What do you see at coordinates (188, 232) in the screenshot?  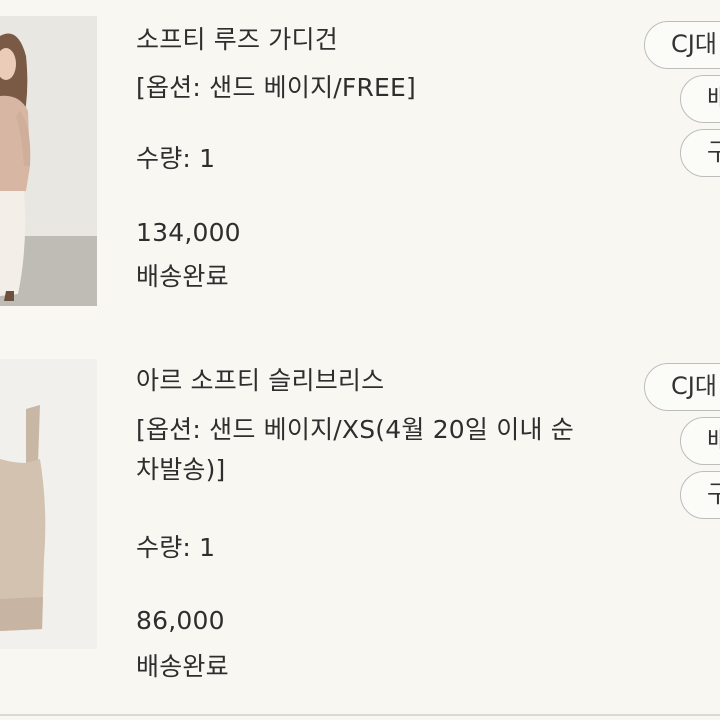 I see `price-label: 134,000` at bounding box center [188, 232].